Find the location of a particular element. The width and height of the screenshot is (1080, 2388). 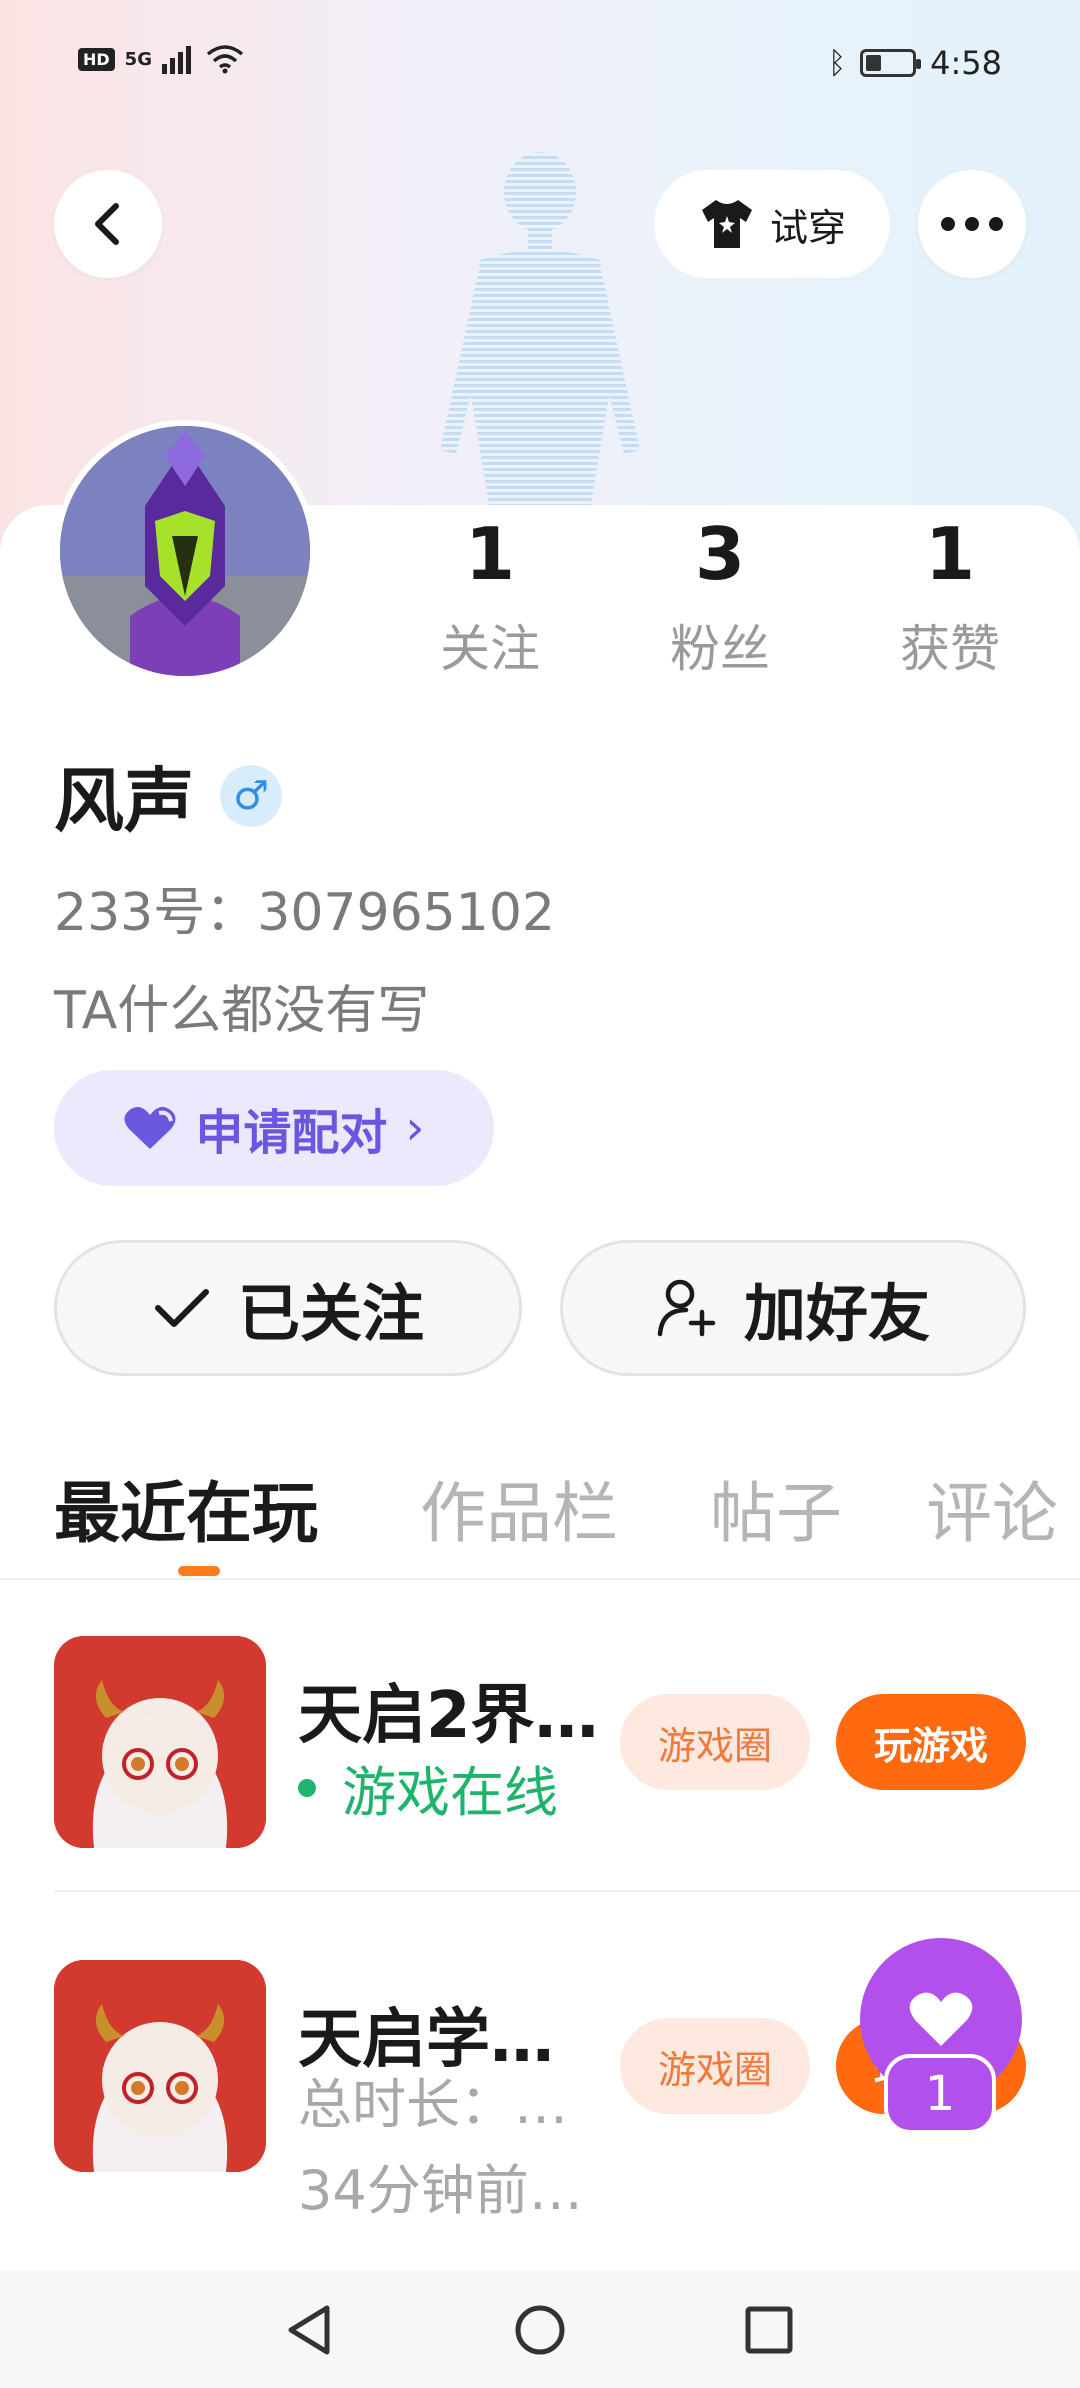

followed-button: 已关注 is located at coordinates (288, 1308).